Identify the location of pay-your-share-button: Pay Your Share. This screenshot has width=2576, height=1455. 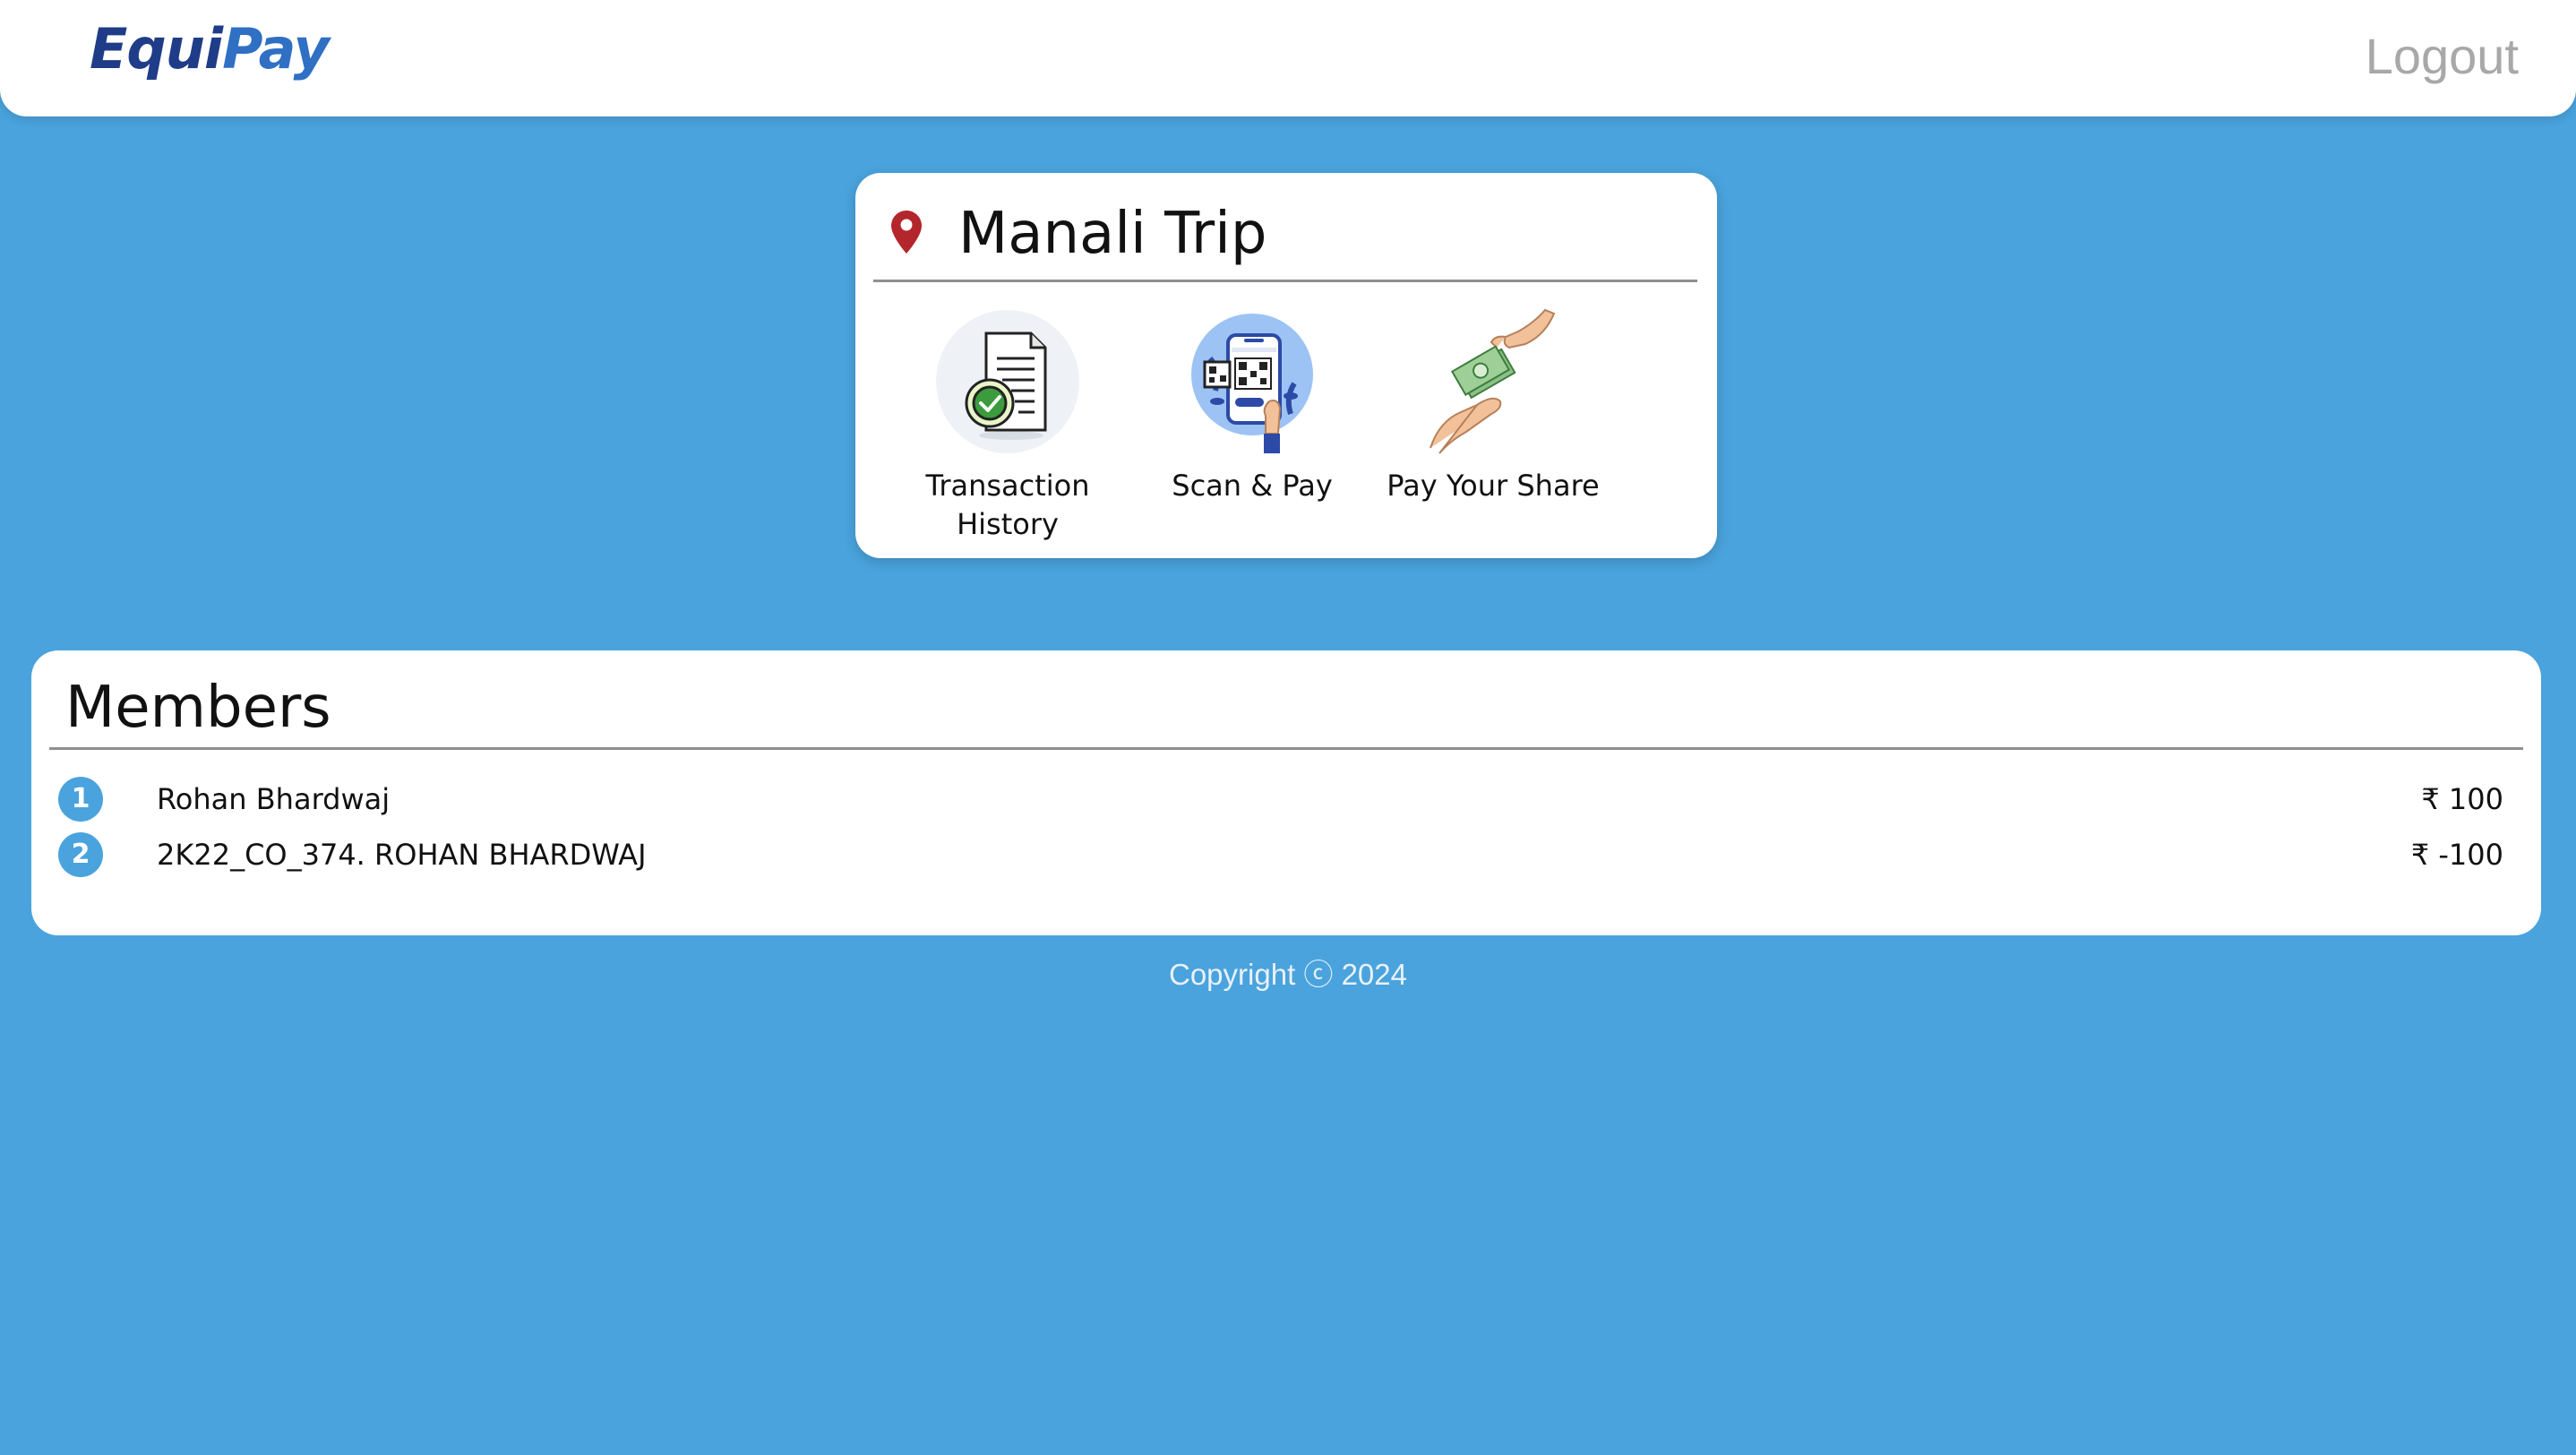
(1493, 405).